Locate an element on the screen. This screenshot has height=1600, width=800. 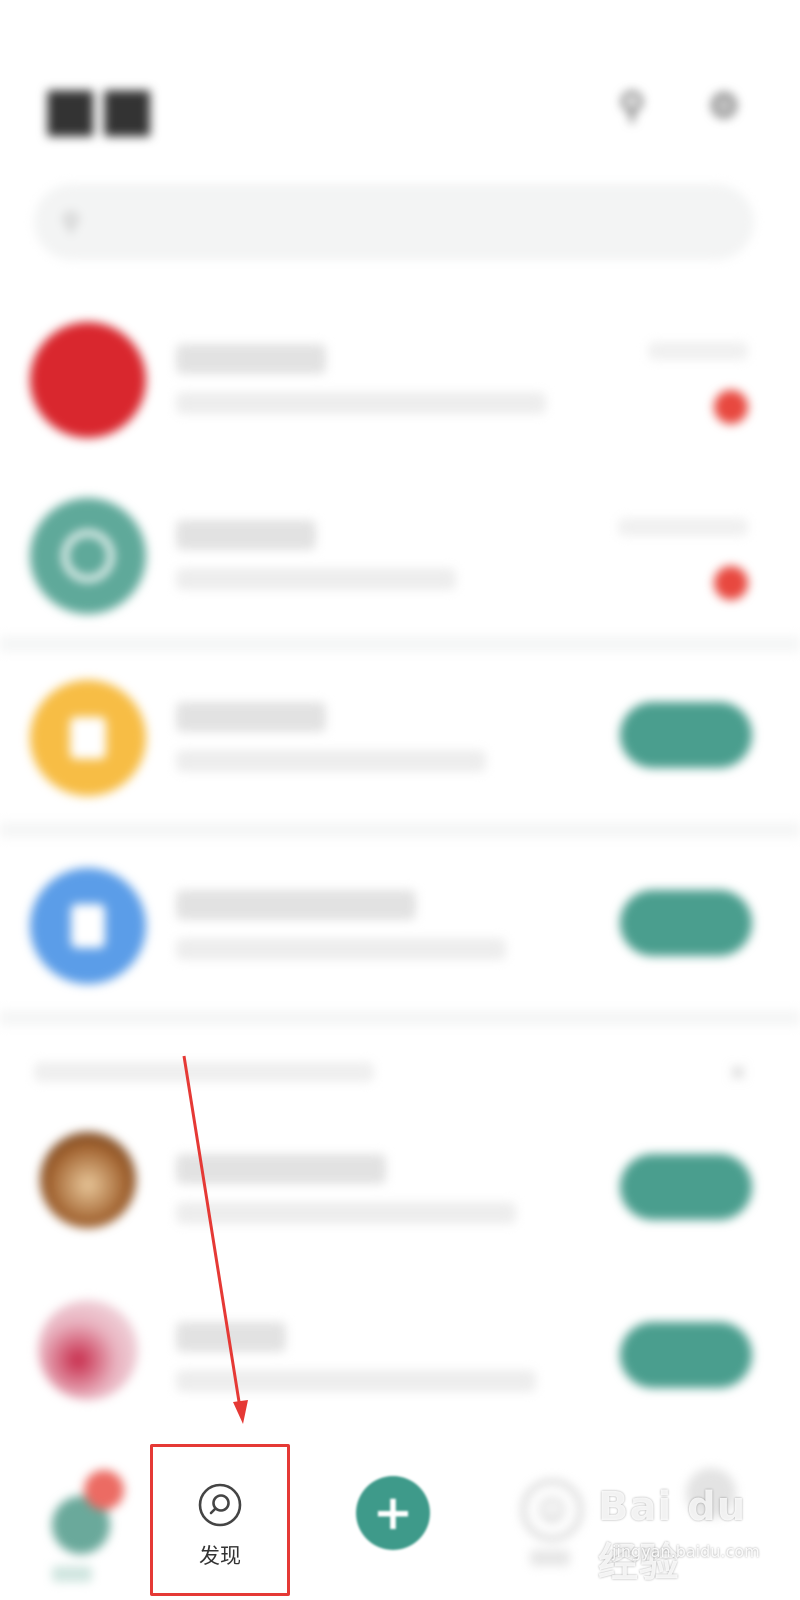
tab-discover: 发现 is located at coordinates (220, 1519).